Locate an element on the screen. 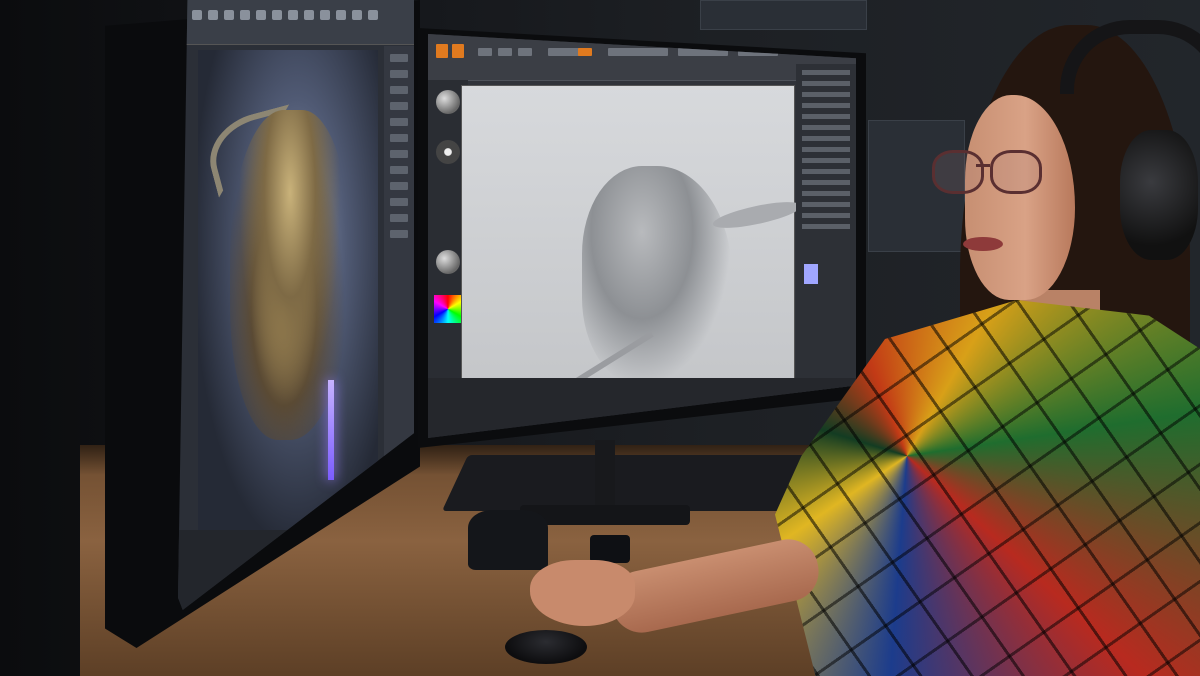 The width and height of the screenshot is (1200, 676). sculpt-tool-palette is located at coordinates (826, 229).